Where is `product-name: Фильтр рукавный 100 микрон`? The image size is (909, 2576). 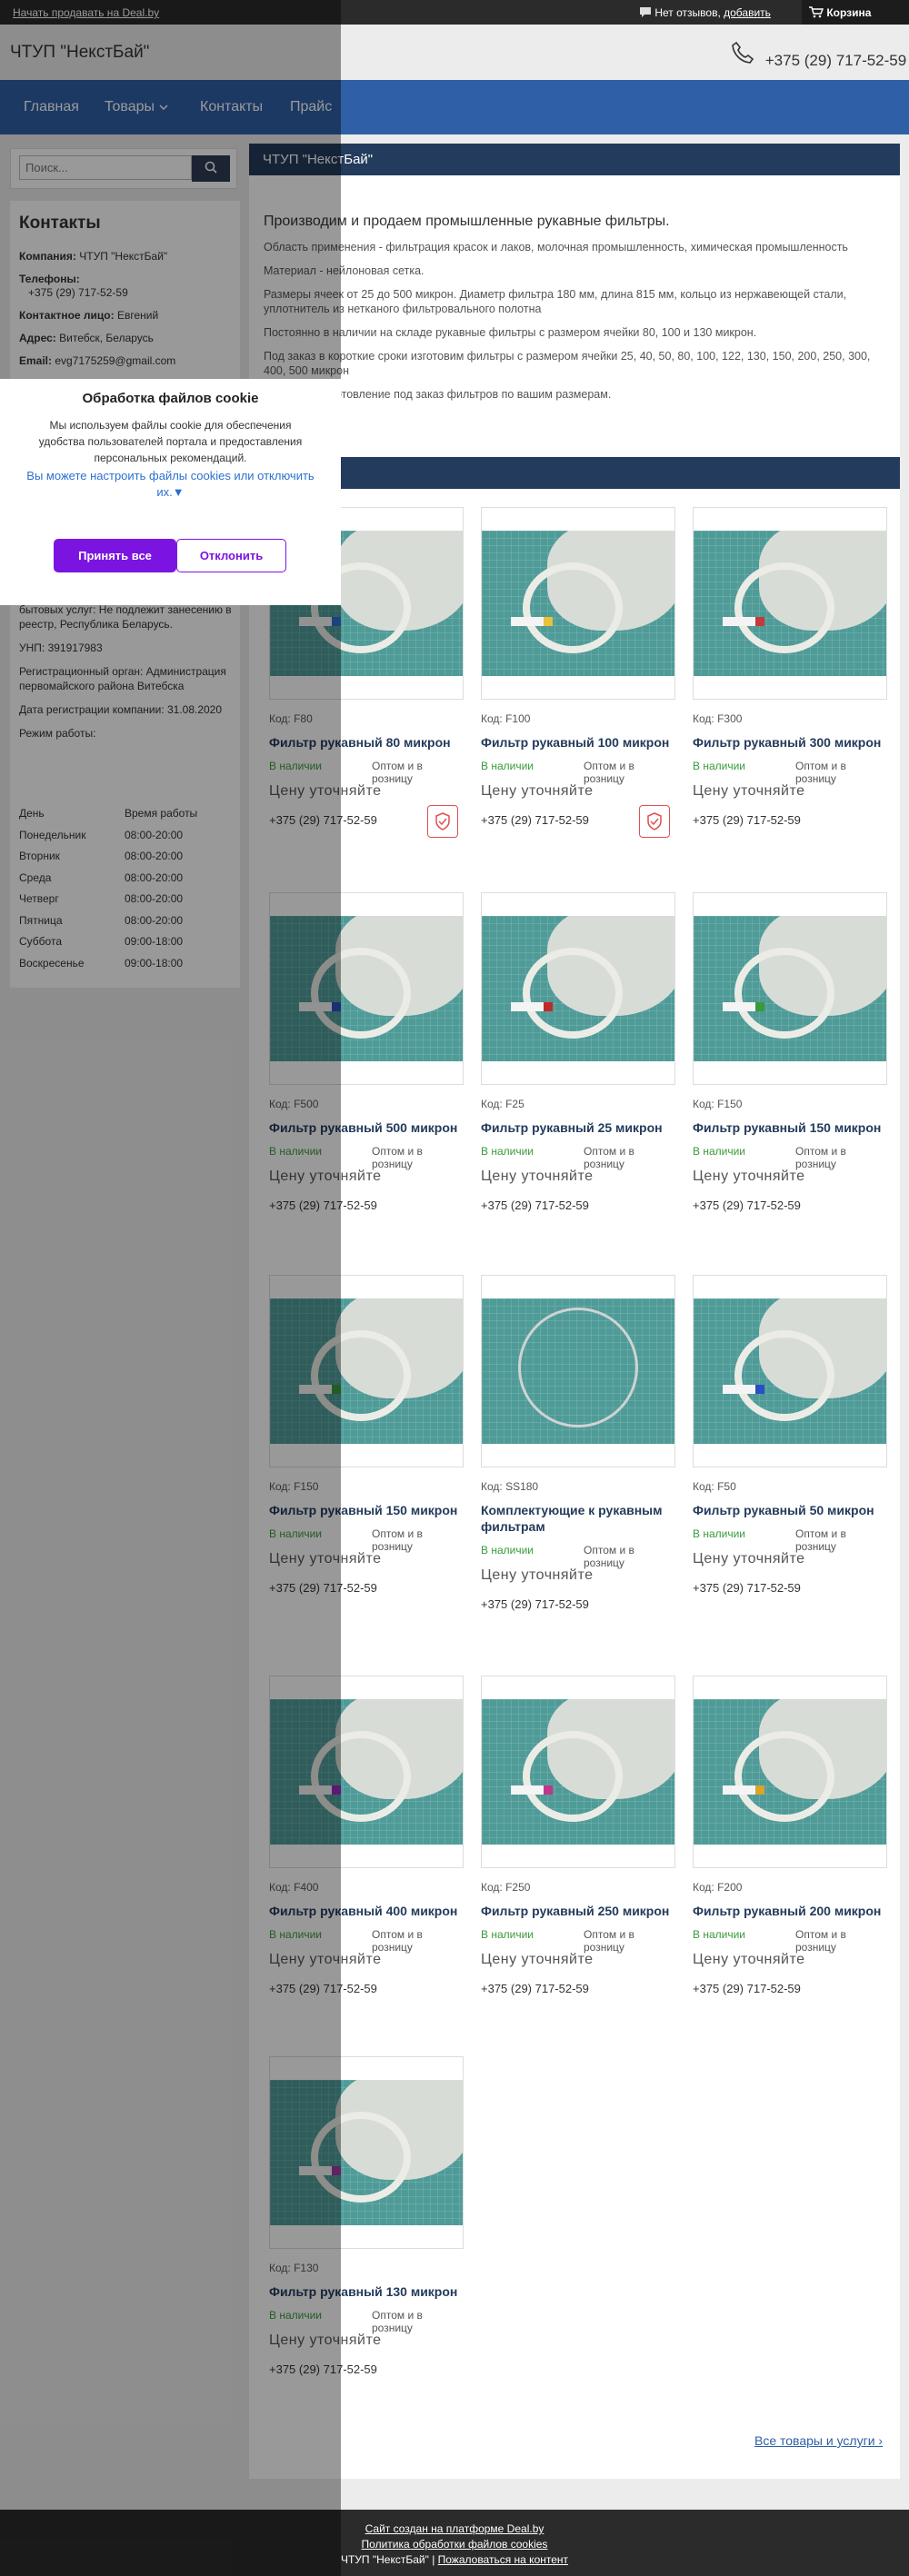 product-name: Фильтр рукавный 100 микрон is located at coordinates (578, 743).